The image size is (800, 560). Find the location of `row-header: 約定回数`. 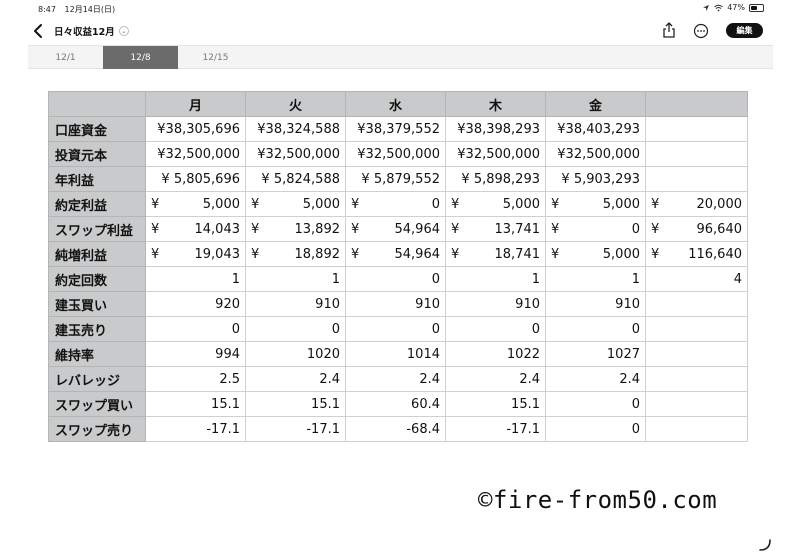

row-header: 約定回数 is located at coordinates (97, 279).